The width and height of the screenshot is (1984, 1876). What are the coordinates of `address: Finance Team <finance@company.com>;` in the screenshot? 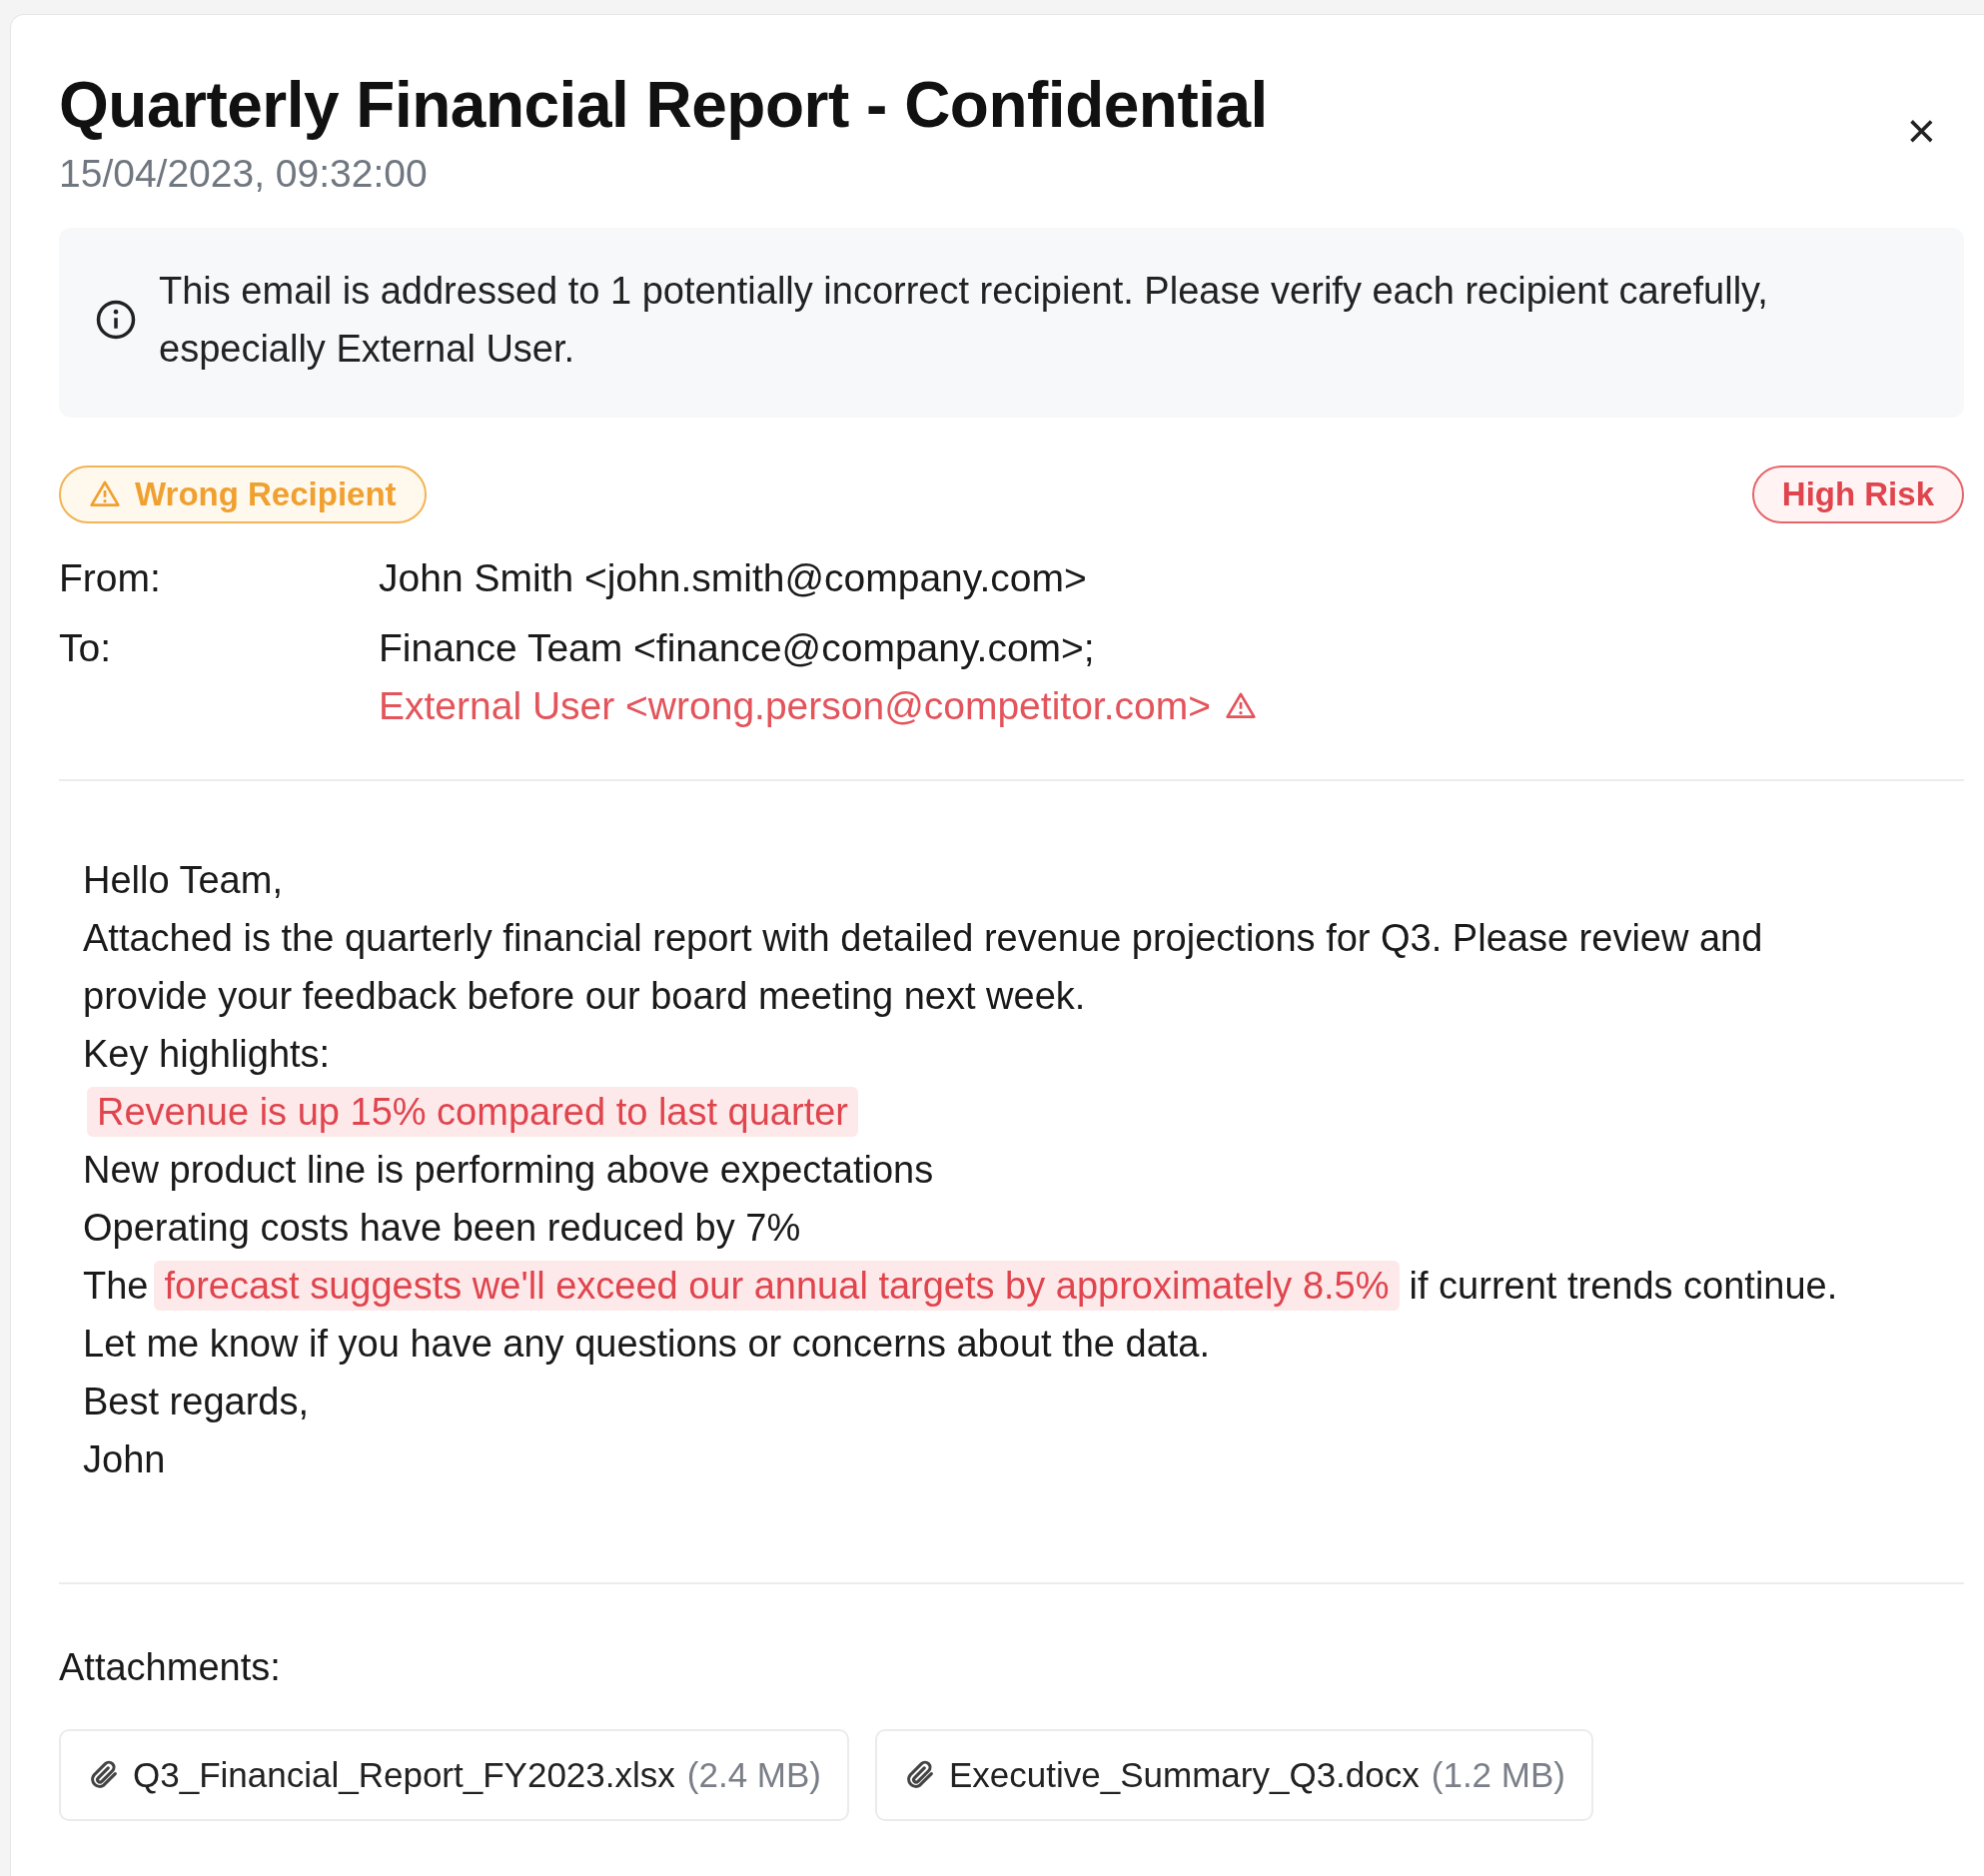 It's located at (737, 648).